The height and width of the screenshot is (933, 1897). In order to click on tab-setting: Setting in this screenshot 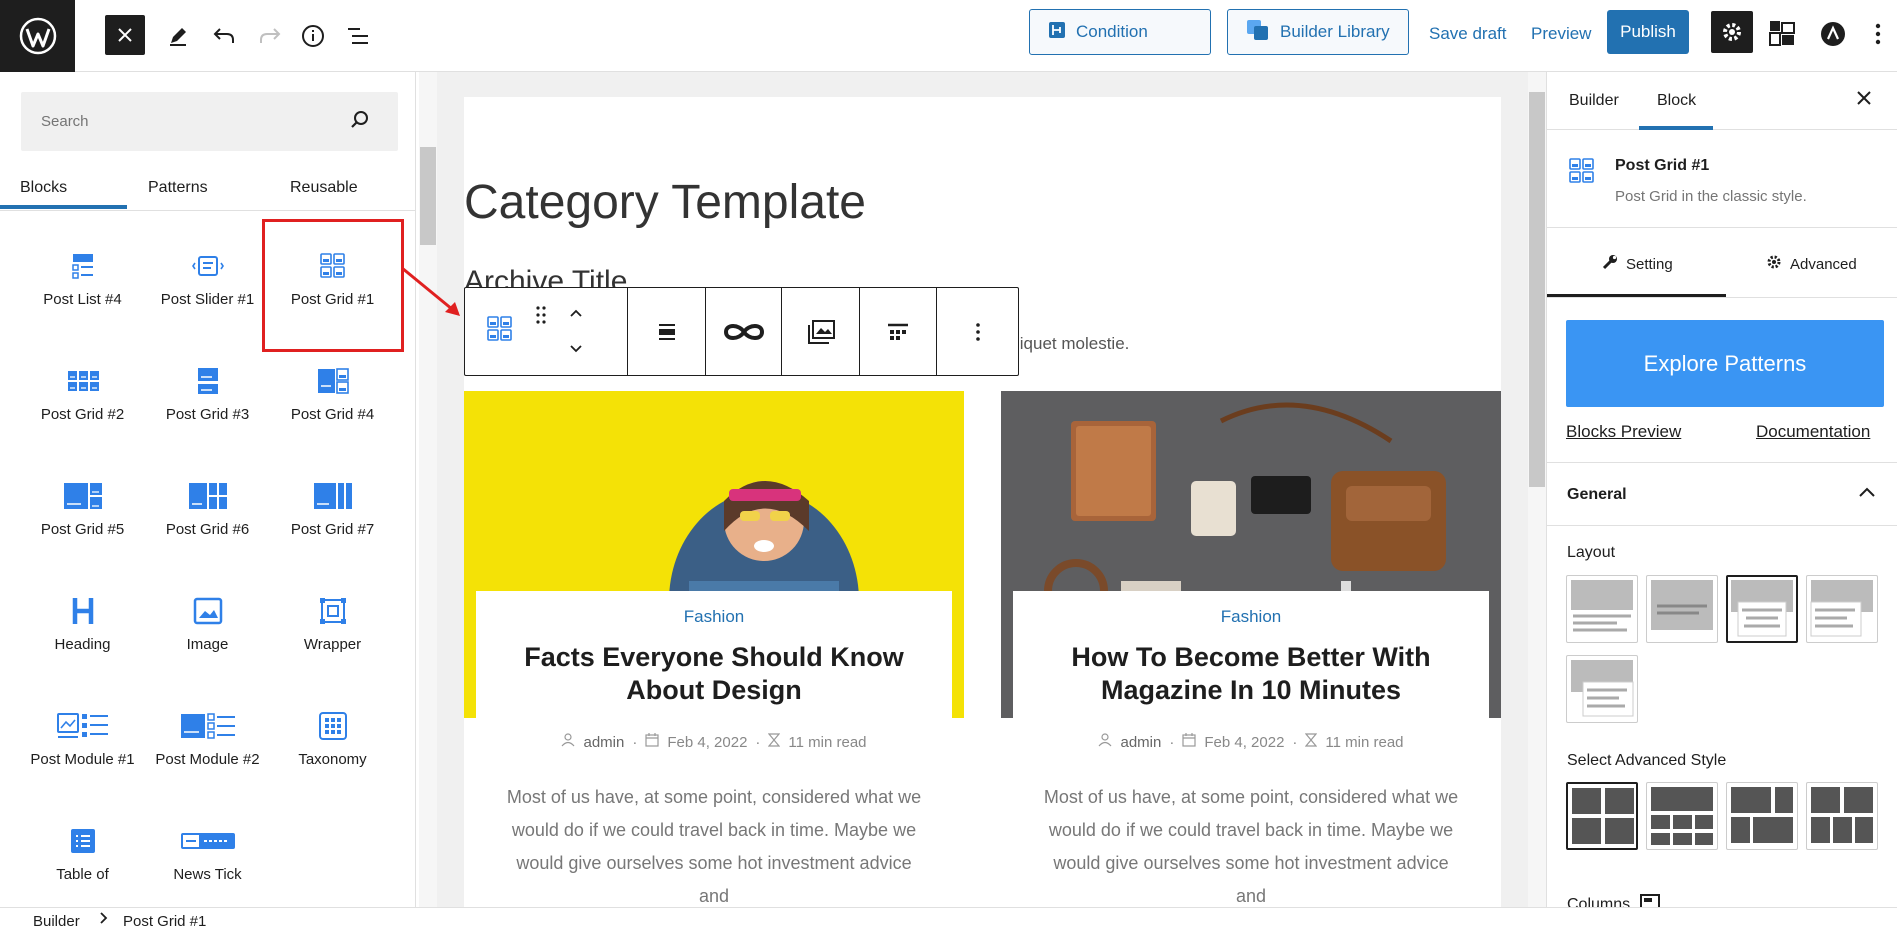, I will do `click(1637, 264)`.